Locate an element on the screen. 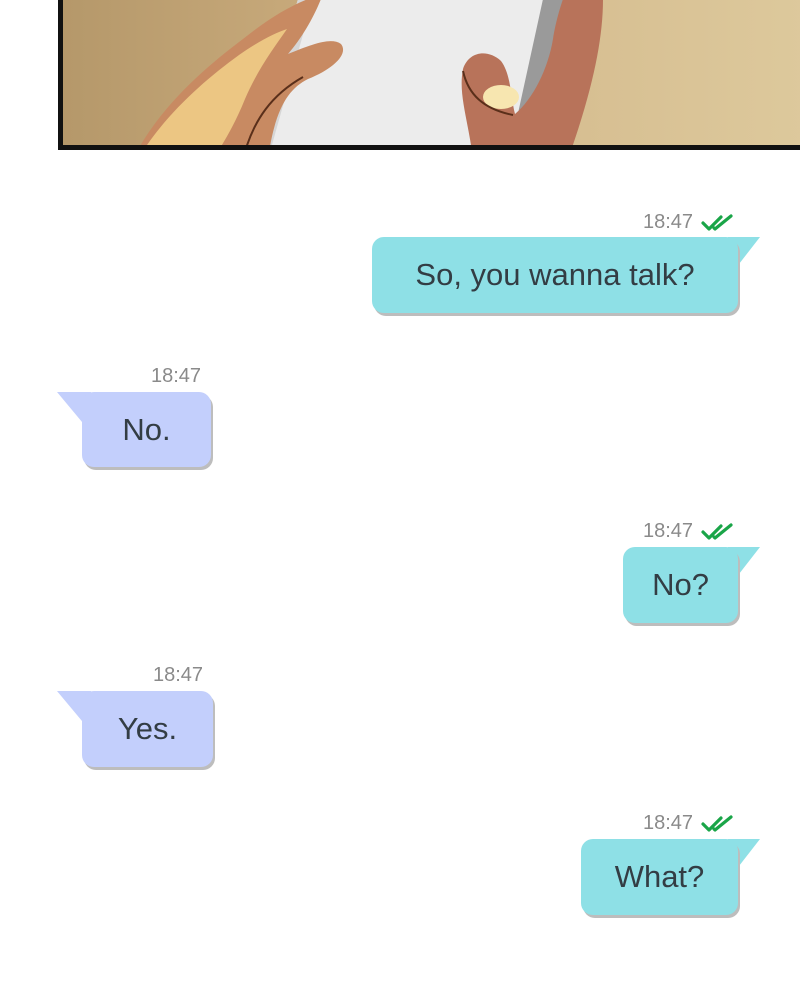  message-text: What? is located at coordinates (659, 876).